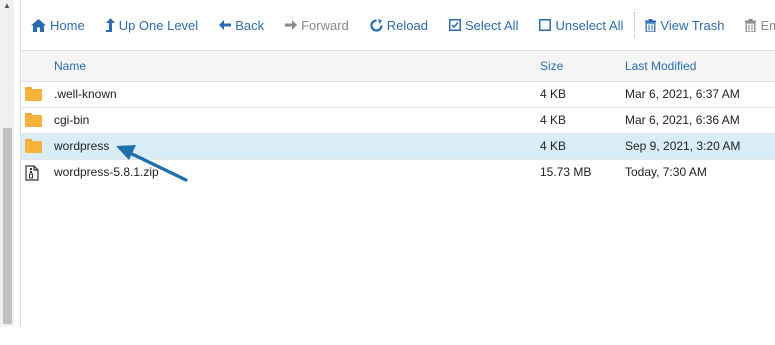 This screenshot has width=775, height=345. I want to click on file-modified: Mar 6, 2021, 6:37 AM, so click(682, 94).